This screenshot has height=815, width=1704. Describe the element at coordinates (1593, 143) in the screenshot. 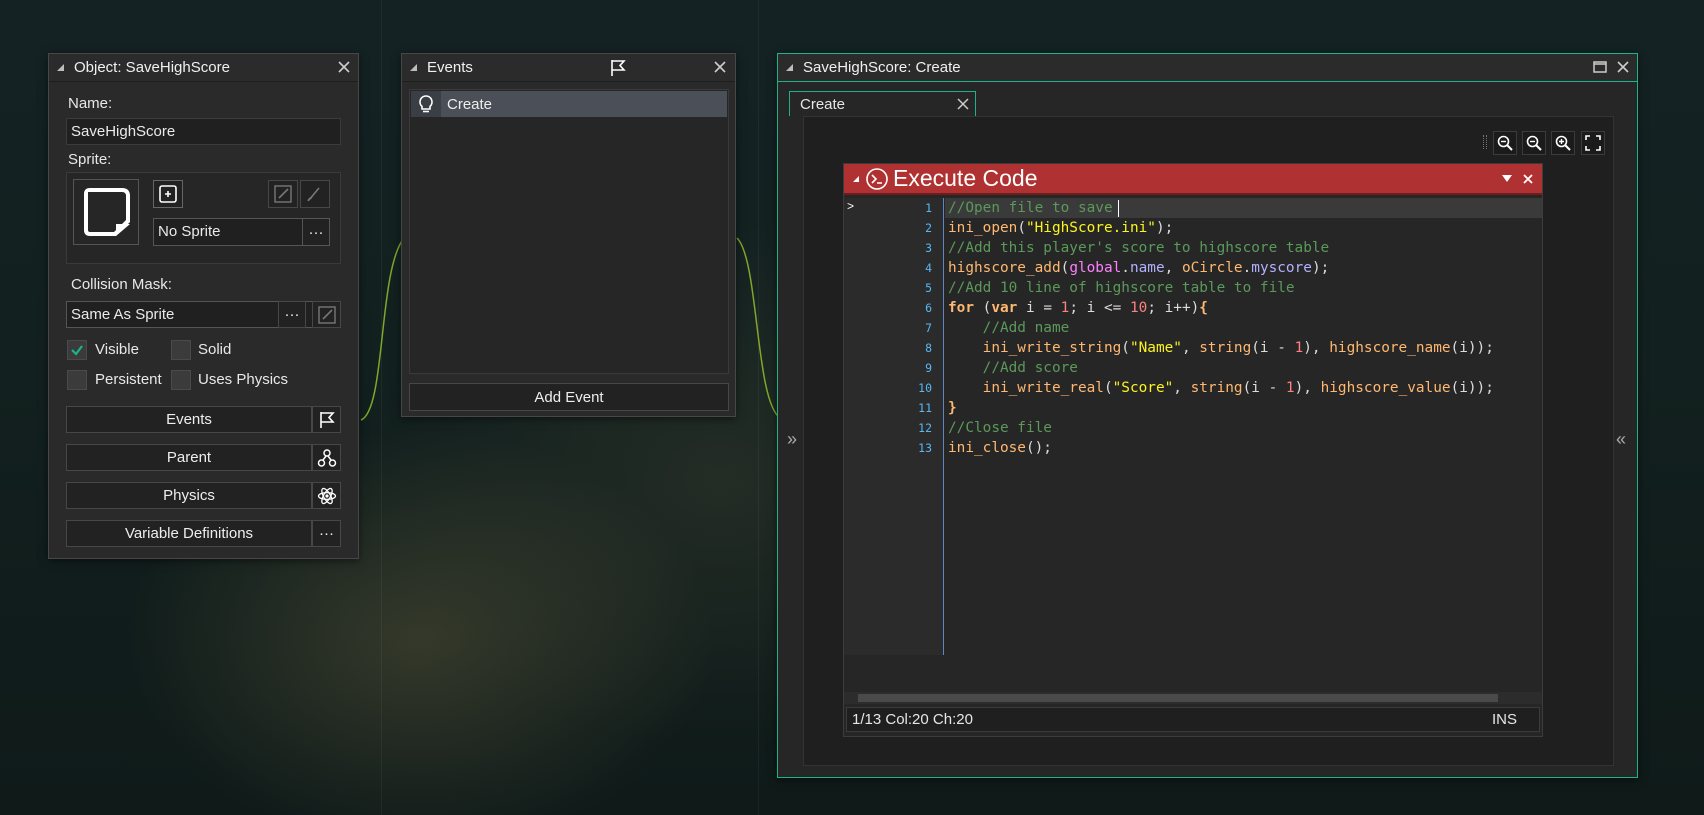

I see `fit-view-button` at that location.